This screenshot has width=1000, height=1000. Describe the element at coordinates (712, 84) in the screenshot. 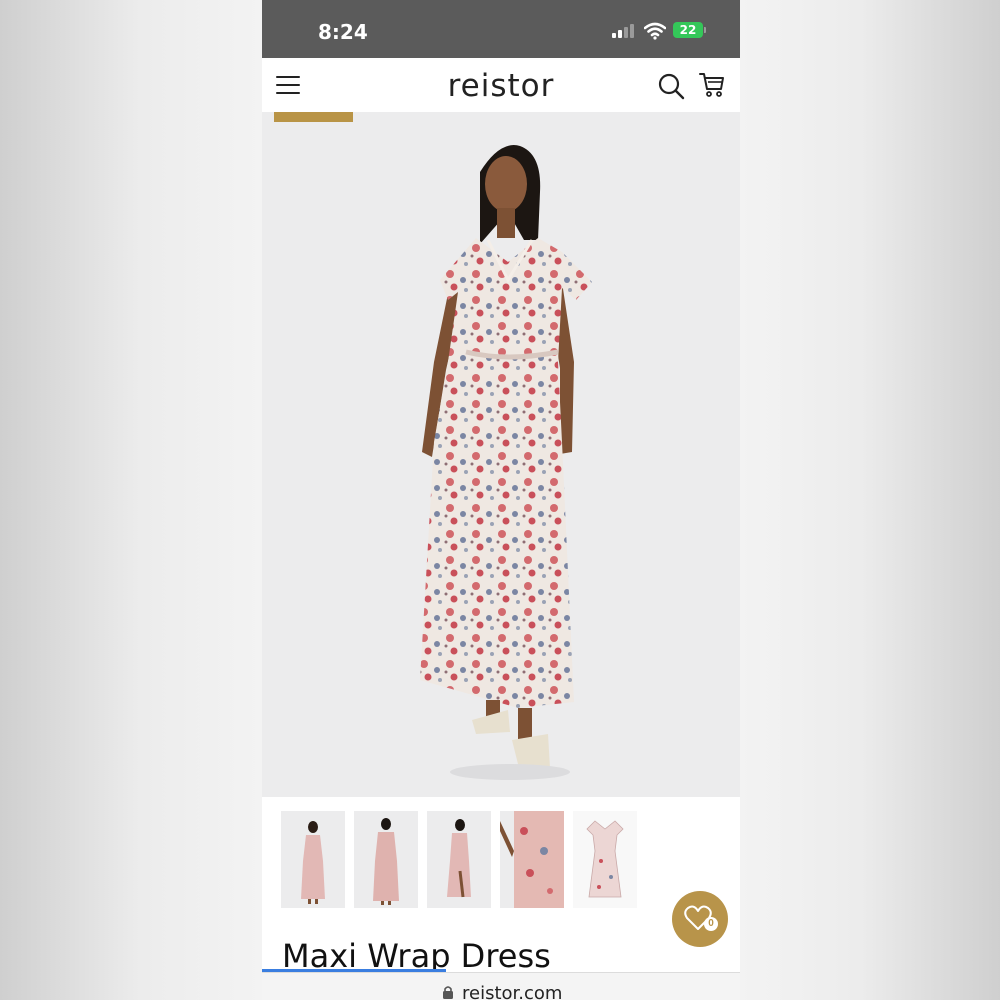

I see `cart-icon` at that location.